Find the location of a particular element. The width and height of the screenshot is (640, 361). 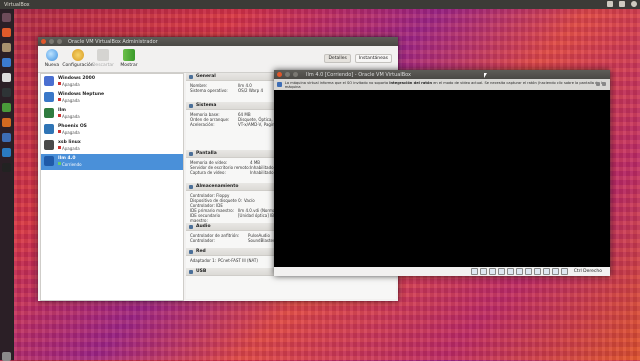

host-key-label: Ctrl Derecho is located at coordinates (587, 271).